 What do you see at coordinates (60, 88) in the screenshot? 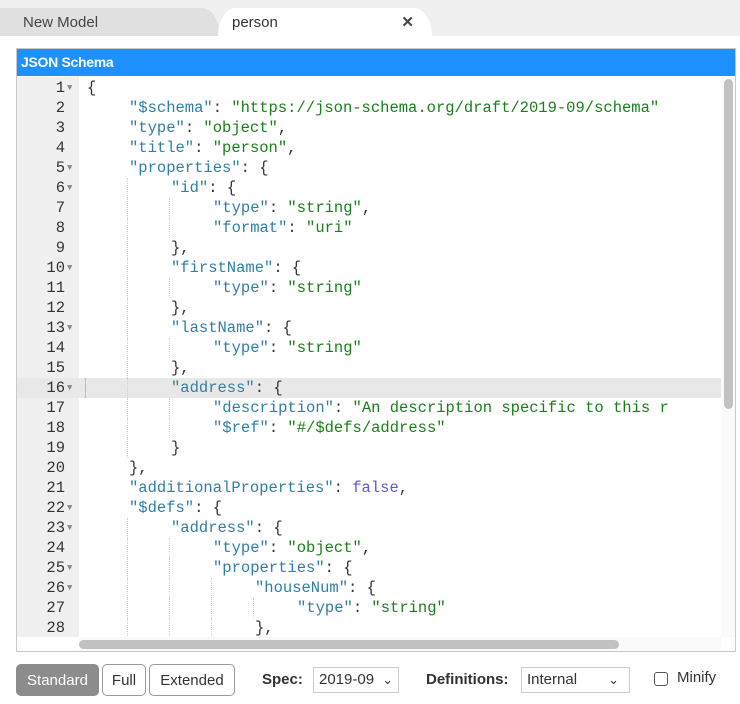
I see `line-number: 1` at bounding box center [60, 88].